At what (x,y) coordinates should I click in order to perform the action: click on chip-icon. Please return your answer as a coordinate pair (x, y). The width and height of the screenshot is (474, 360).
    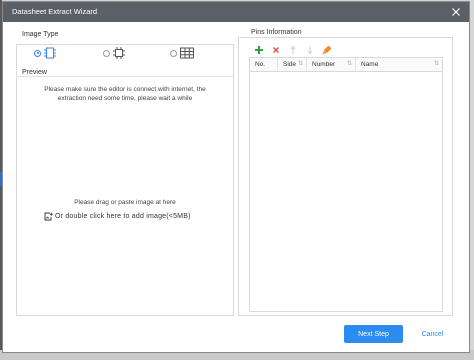
    Looking at the image, I should click on (50, 53).